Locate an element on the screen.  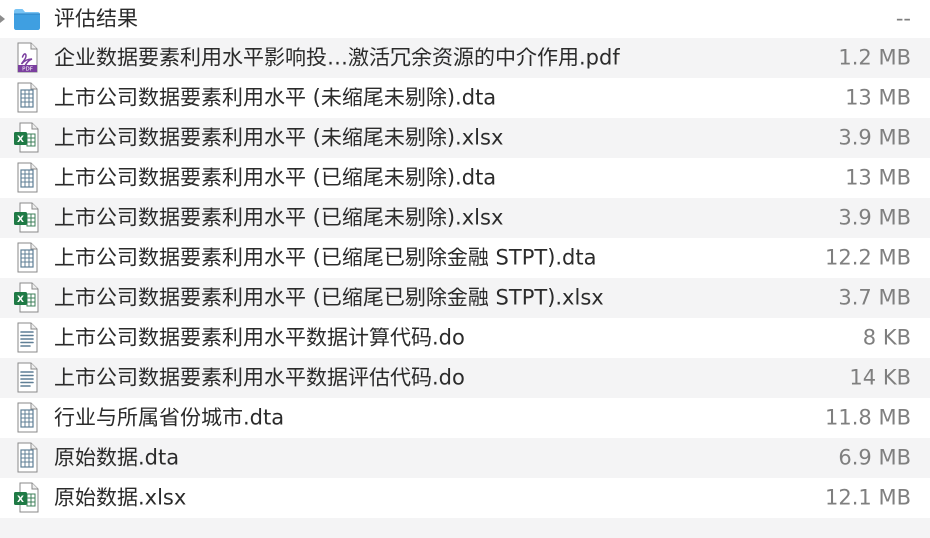
file-size: 3.7 MB is located at coordinates (874, 297).